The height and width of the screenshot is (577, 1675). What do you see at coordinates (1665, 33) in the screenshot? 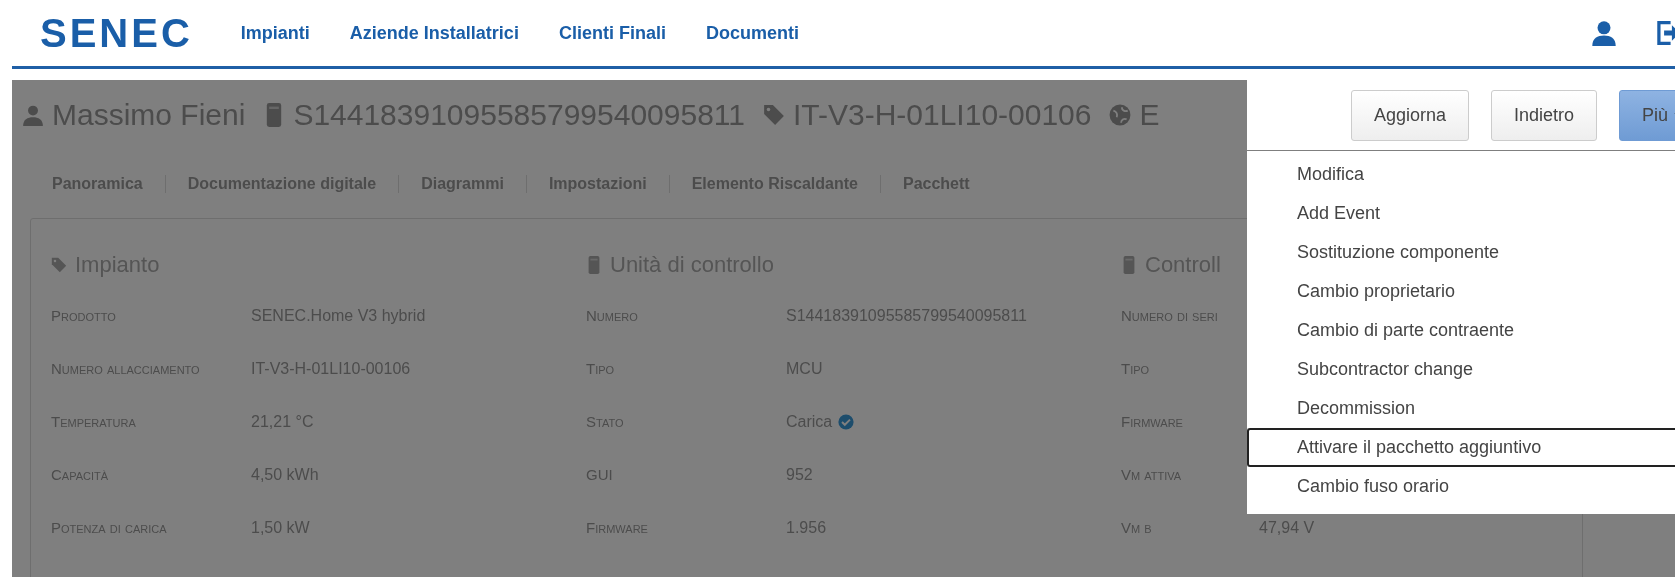
I see `logout-icon` at bounding box center [1665, 33].